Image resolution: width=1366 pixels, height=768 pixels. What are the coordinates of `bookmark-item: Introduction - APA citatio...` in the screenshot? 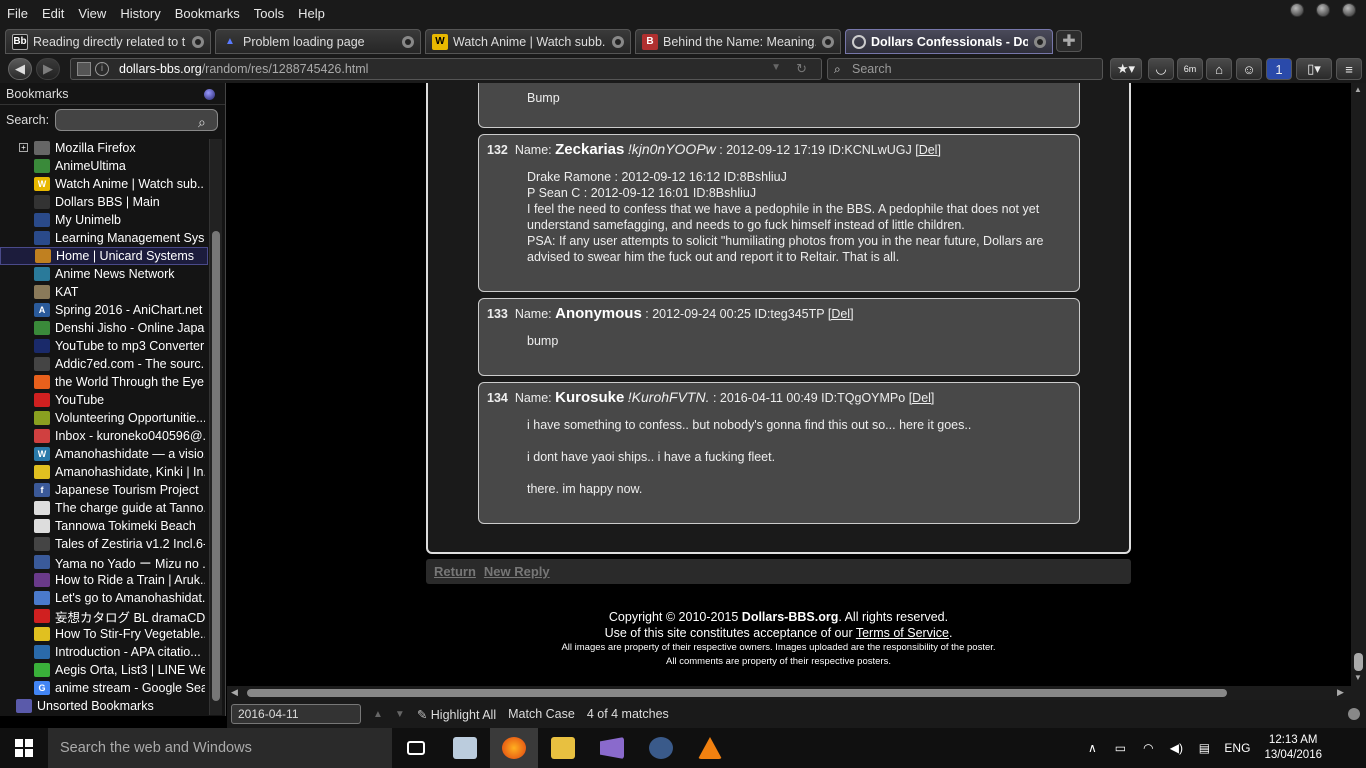 It's located at (104, 652).